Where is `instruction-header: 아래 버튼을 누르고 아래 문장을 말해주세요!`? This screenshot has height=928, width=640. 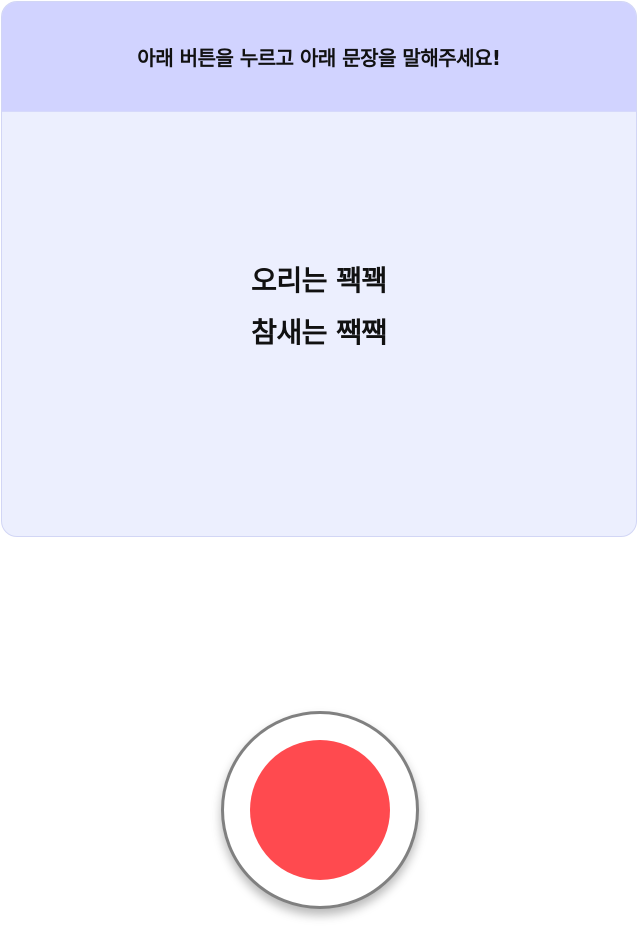
instruction-header: 아래 버튼을 누르고 아래 문장을 말해주세요! is located at coordinates (319, 57).